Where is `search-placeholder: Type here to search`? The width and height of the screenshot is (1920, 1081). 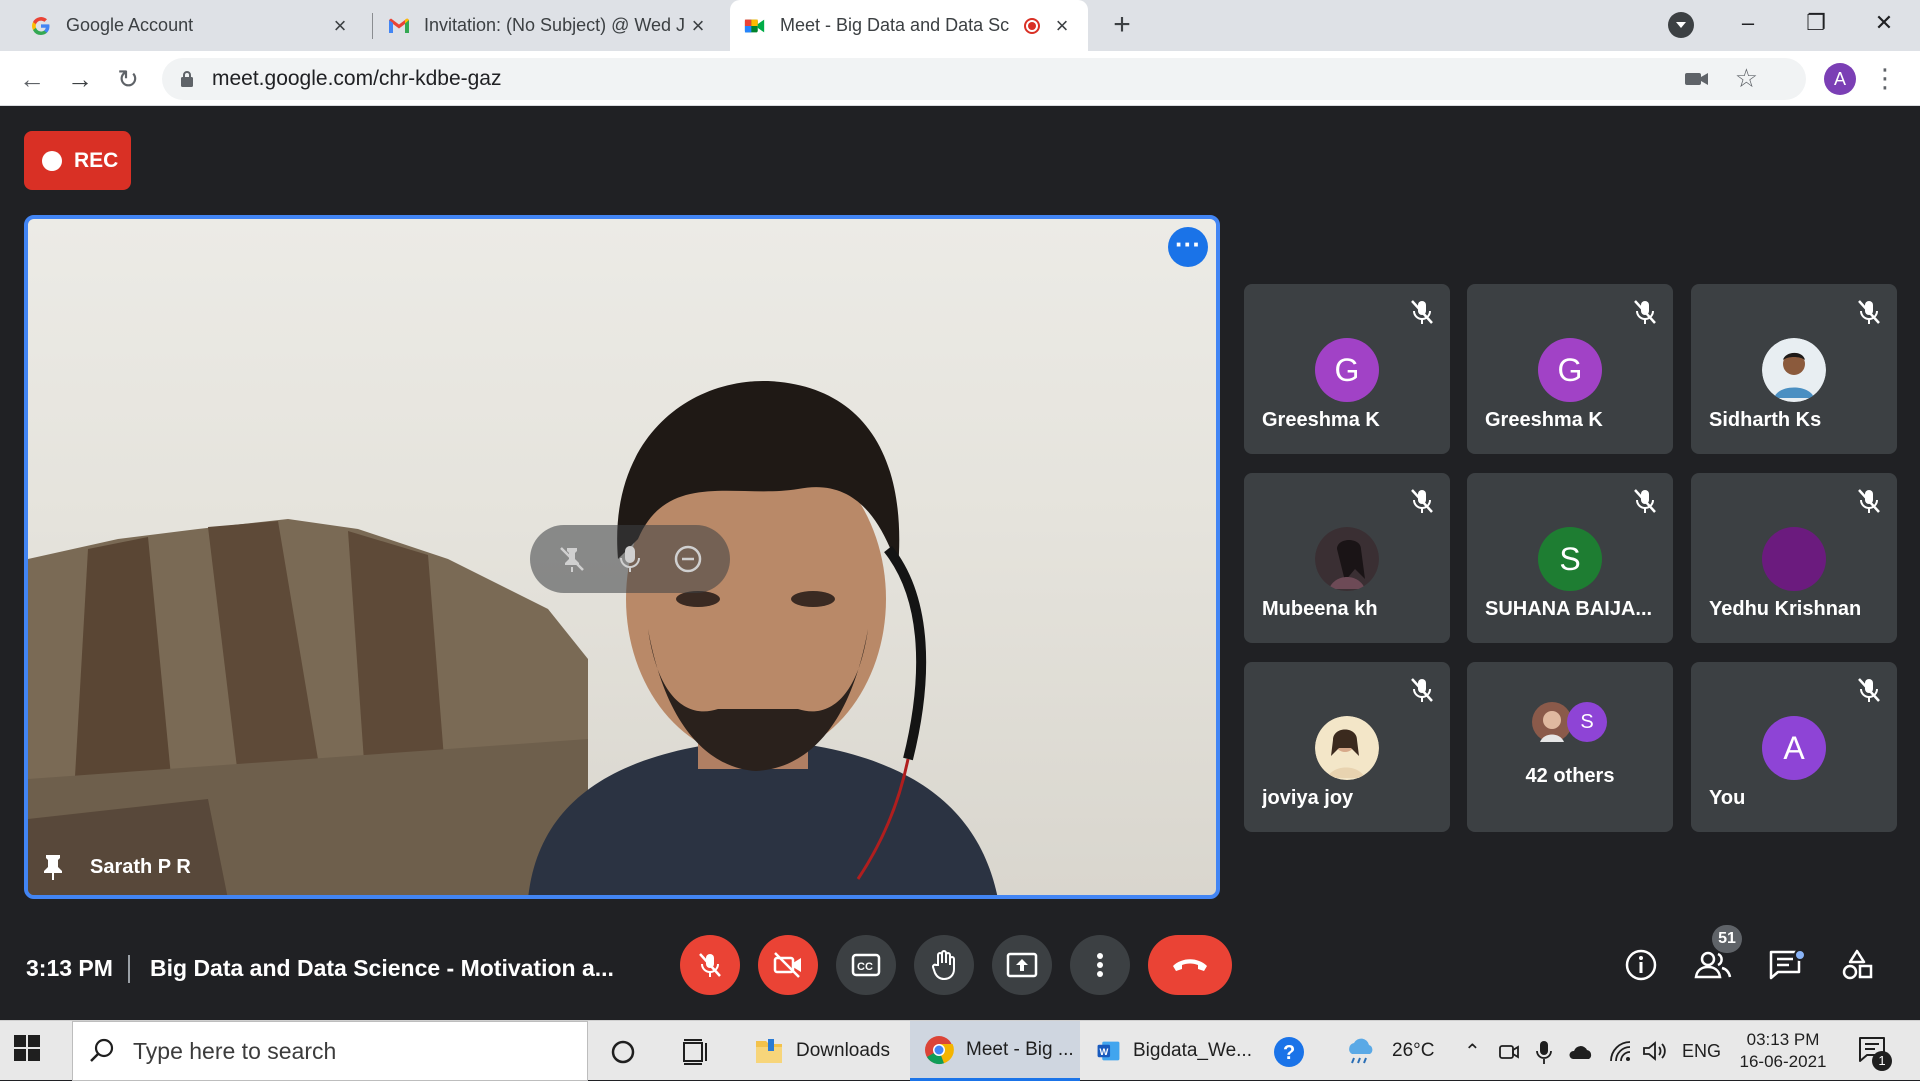
search-placeholder: Type here to search is located at coordinates (235, 1050).